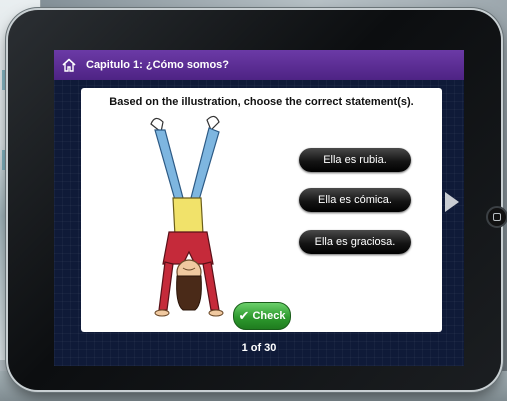 The width and height of the screenshot is (507, 401). Describe the element at coordinates (452, 202) in the screenshot. I see `next-arrow-icon` at that location.